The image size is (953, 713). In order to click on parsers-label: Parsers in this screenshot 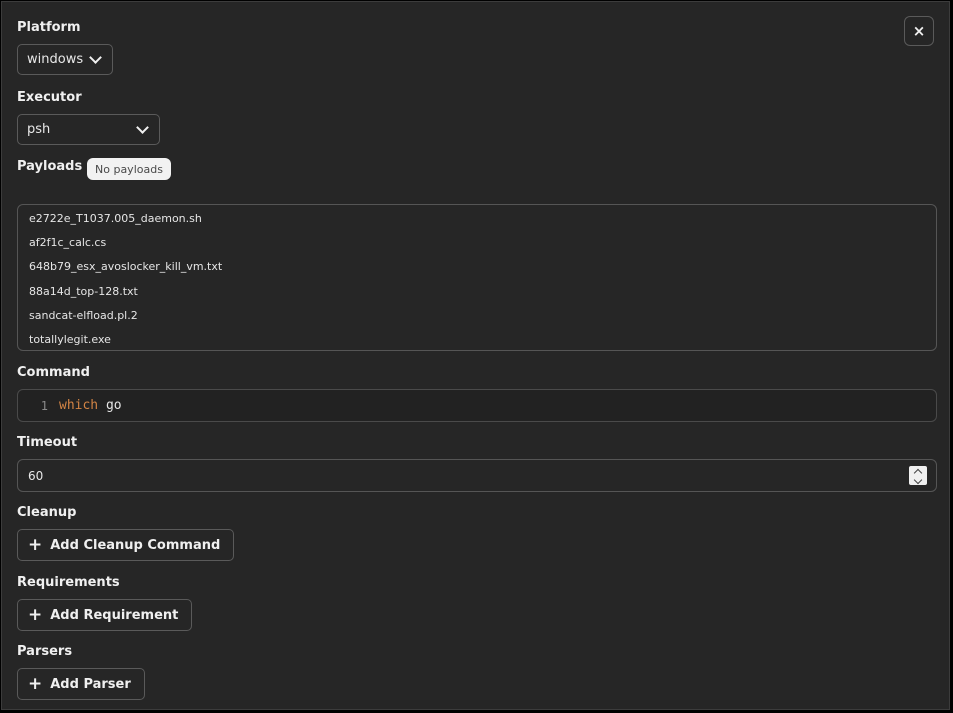, I will do `click(45, 651)`.